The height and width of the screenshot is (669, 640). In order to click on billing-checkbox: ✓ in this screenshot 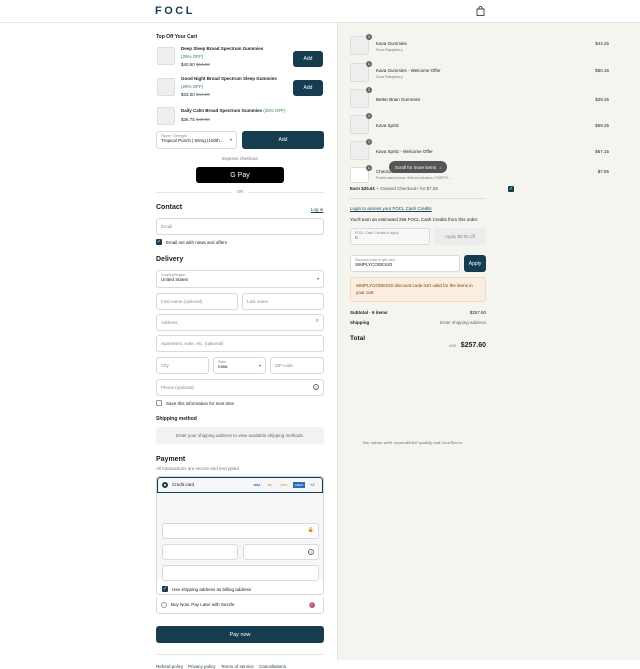, I will do `click(165, 589)`.